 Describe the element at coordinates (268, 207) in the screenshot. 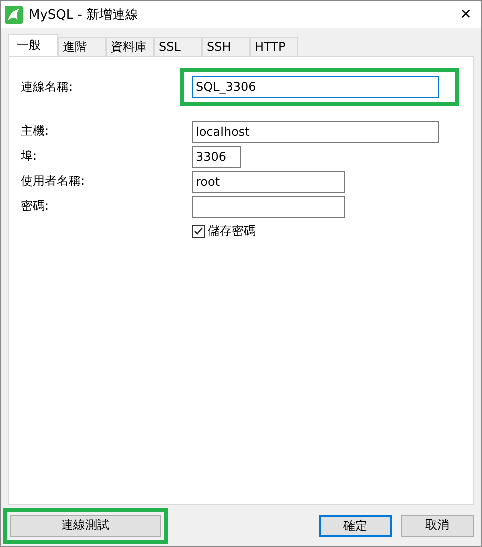

I see `input-field` at that location.